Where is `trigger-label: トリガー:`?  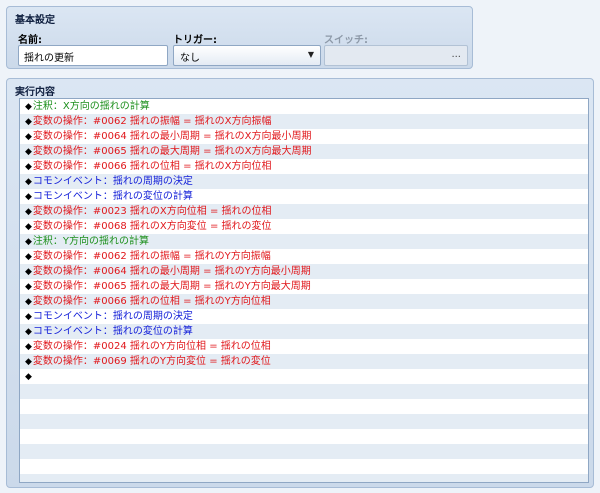
trigger-label: トリガー: is located at coordinates (195, 40).